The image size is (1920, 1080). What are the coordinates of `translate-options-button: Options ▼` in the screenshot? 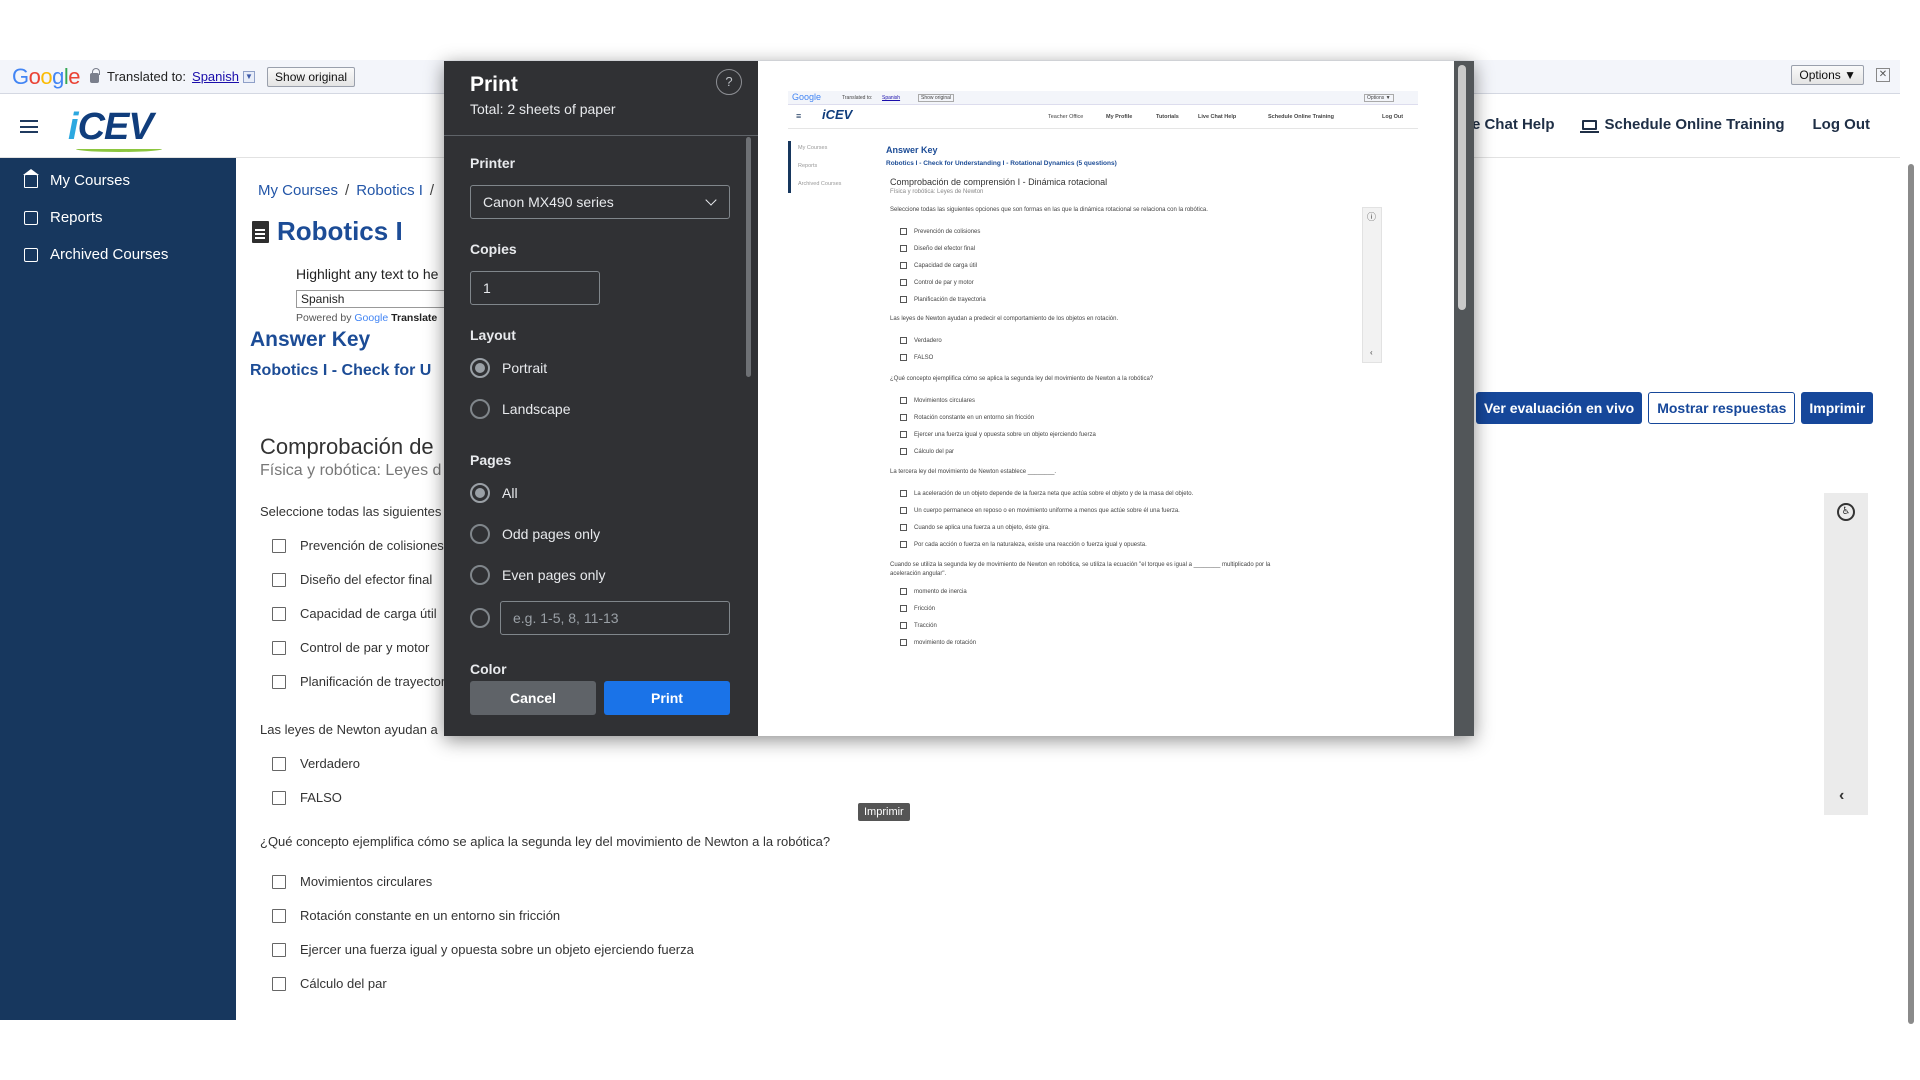 It's located at (1827, 75).